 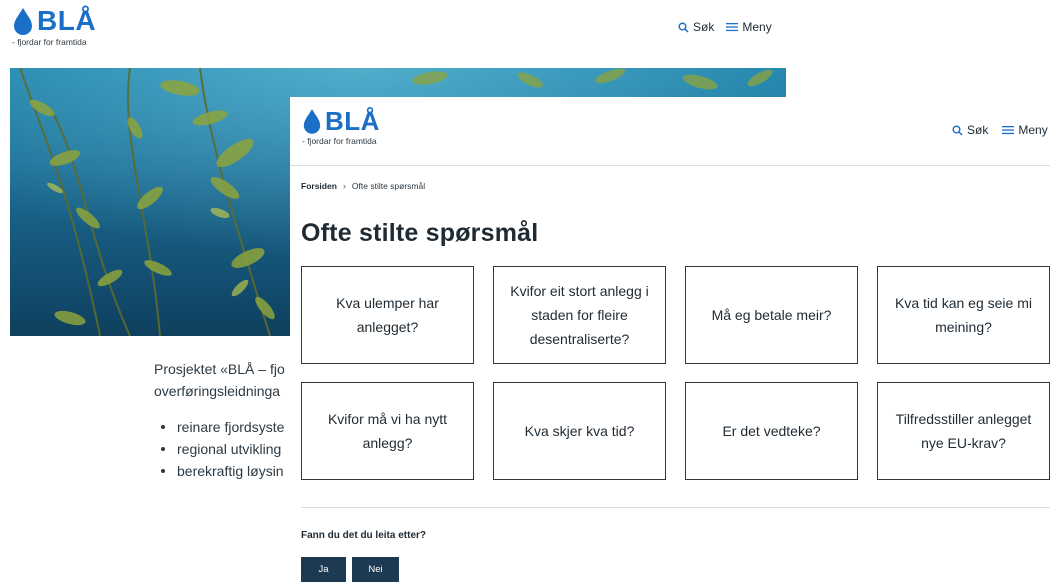 What do you see at coordinates (675, 507) in the screenshot?
I see `feedback-divider` at bounding box center [675, 507].